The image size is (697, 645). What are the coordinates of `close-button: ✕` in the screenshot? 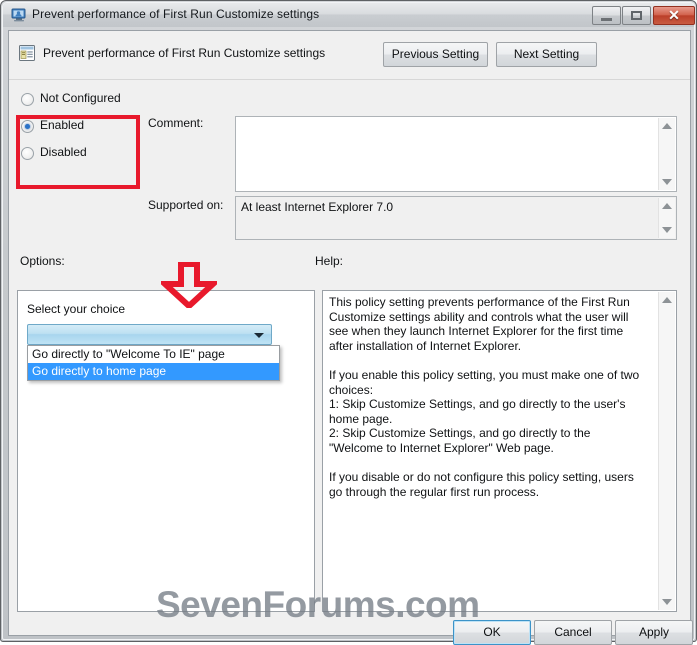 It's located at (674, 15).